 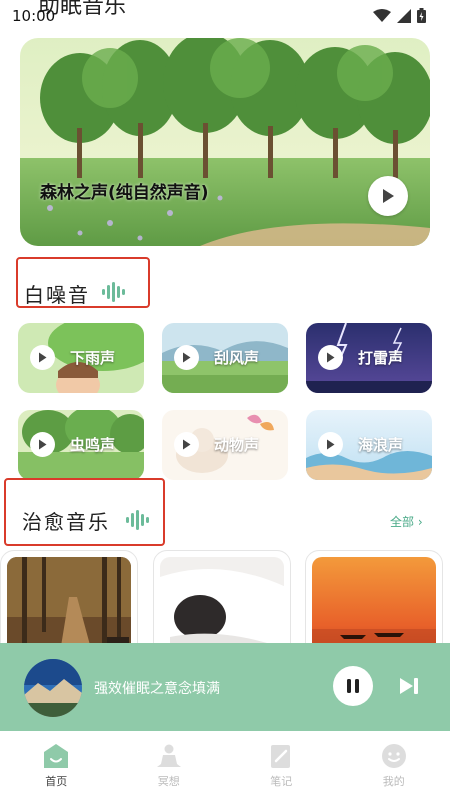 I want to click on noise-card-animals: 动物声, so click(x=225, y=445).